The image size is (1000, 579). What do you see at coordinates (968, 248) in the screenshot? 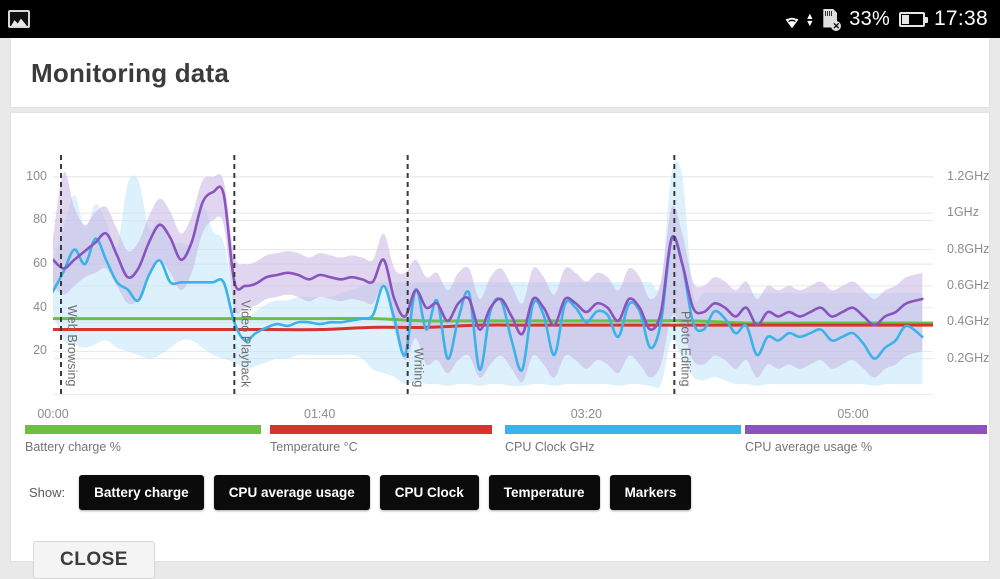
I see `y-axis-right-tick: 0.8GHz` at bounding box center [968, 248].